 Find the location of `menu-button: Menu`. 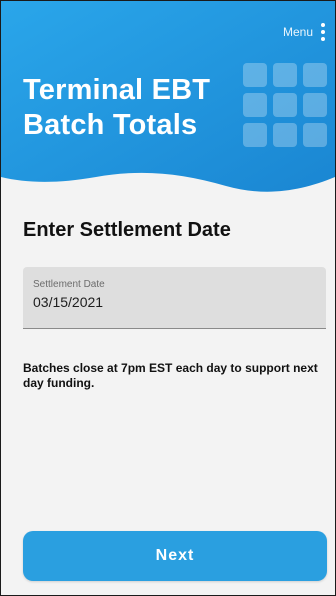

menu-button: Menu is located at coordinates (304, 32).